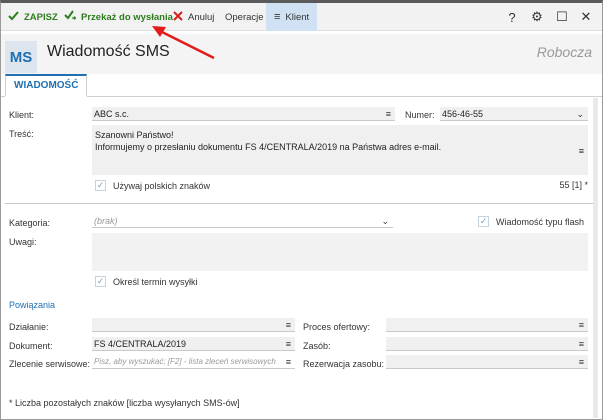 The image size is (603, 420). I want to click on content-line-1: Szanowni Państwo!, so click(134, 135).